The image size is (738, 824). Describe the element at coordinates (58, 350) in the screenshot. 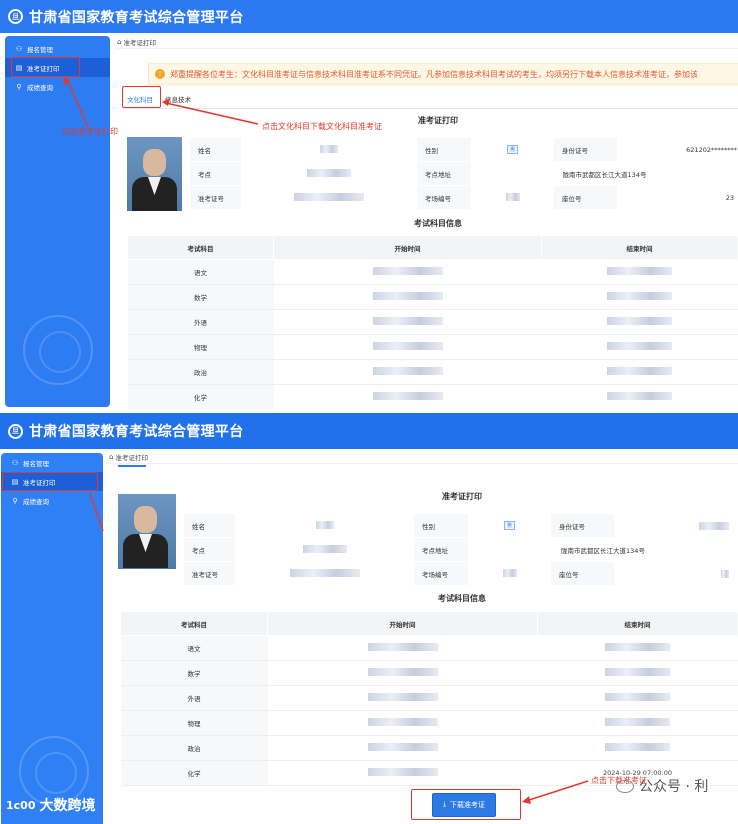

I see `sidebar-decoration` at that location.